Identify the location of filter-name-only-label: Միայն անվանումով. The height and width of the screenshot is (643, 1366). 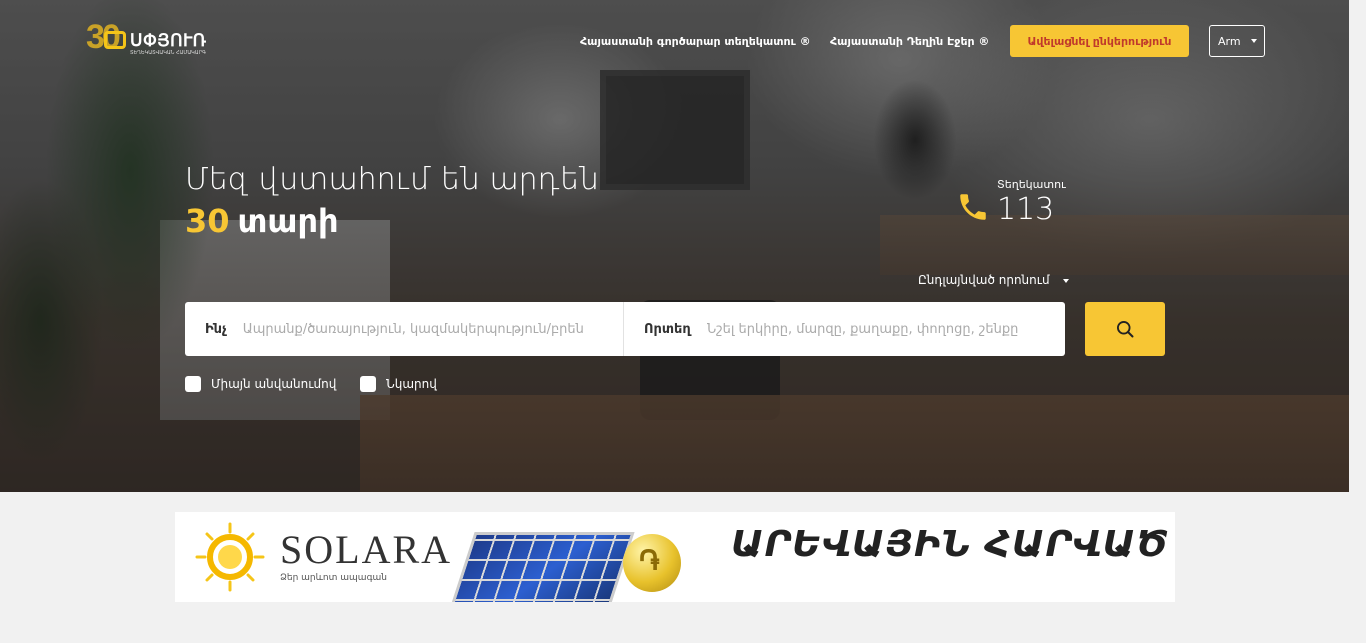
(274, 384).